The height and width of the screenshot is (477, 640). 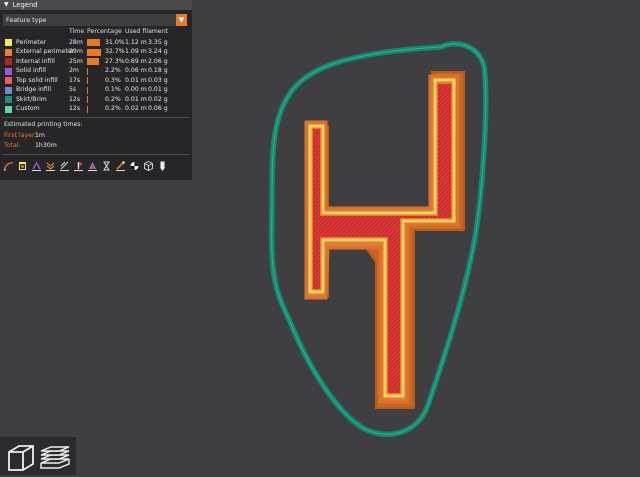 I want to click on legend-row-weight: 0.18 g, so click(x=158, y=70).